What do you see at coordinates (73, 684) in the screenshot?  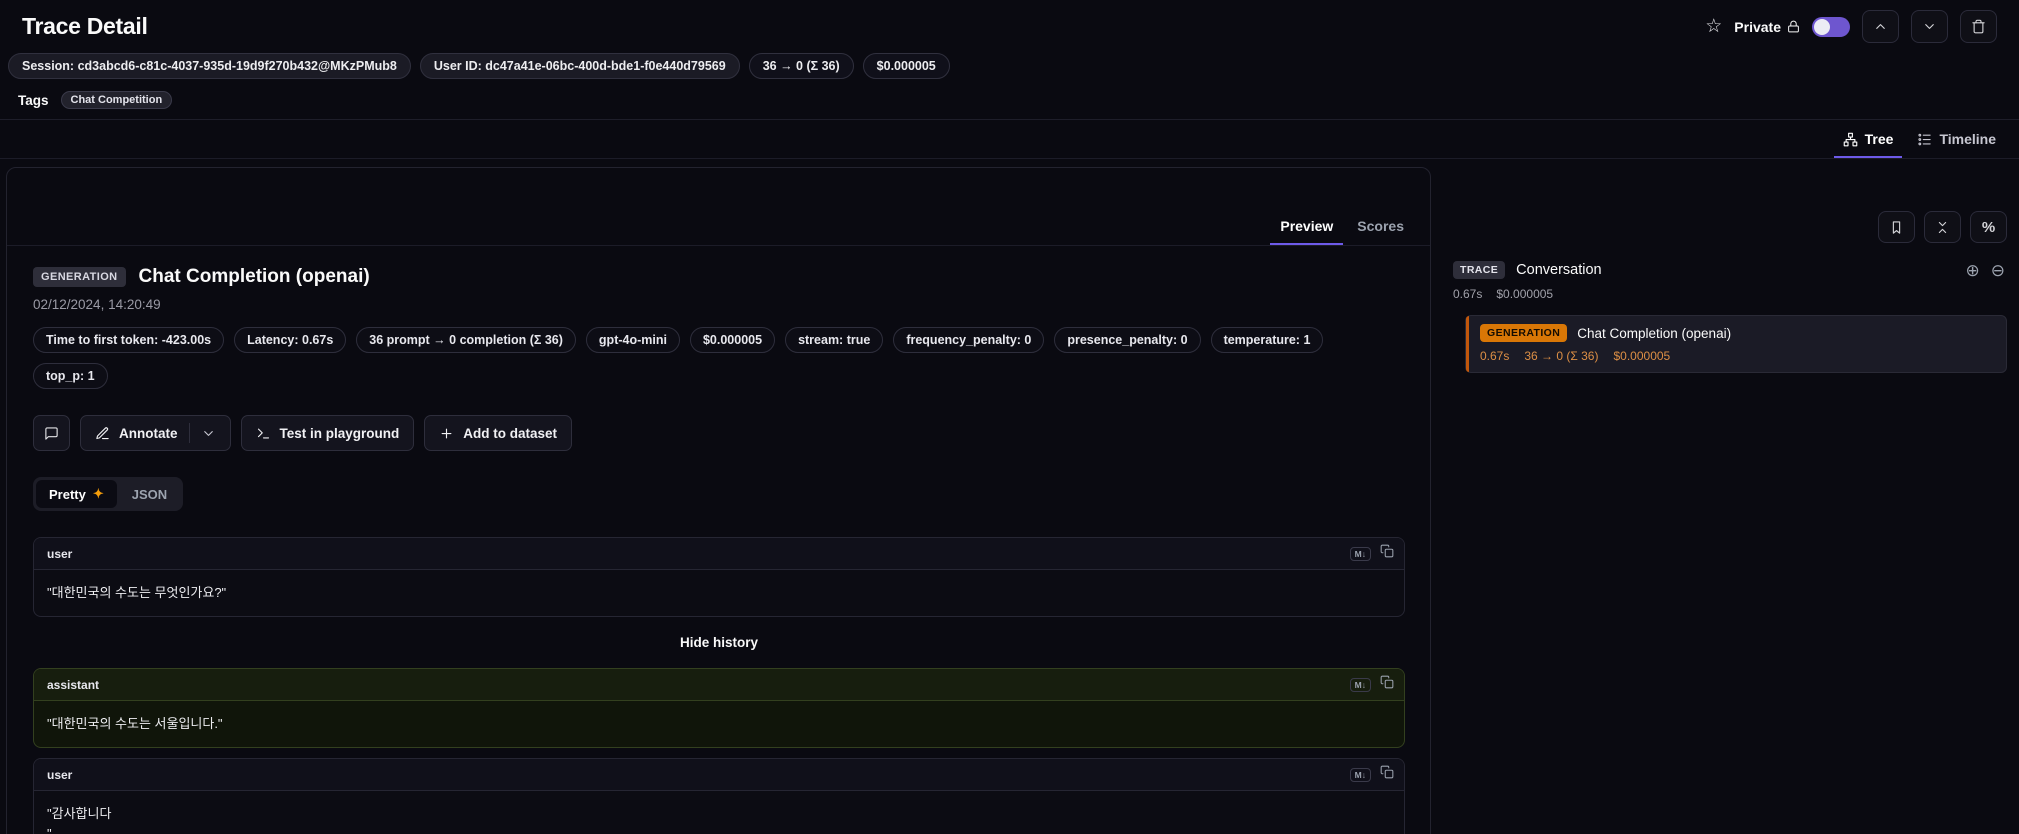 I see `message-role: assistant` at bounding box center [73, 684].